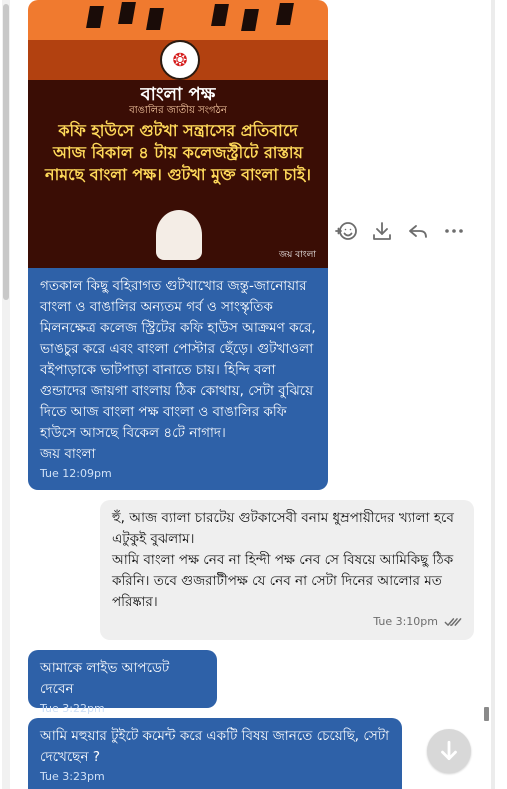 The image size is (507, 789). I want to click on message-time: Tue 12:09pm, so click(76, 473).